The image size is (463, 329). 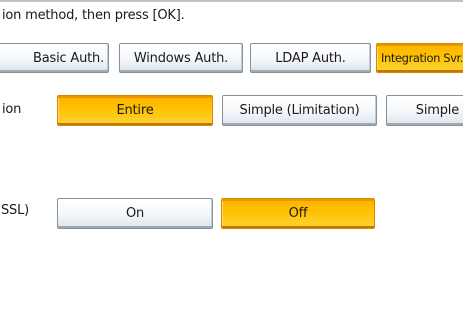 What do you see at coordinates (231, 1) in the screenshot?
I see `top-divider` at bounding box center [231, 1].